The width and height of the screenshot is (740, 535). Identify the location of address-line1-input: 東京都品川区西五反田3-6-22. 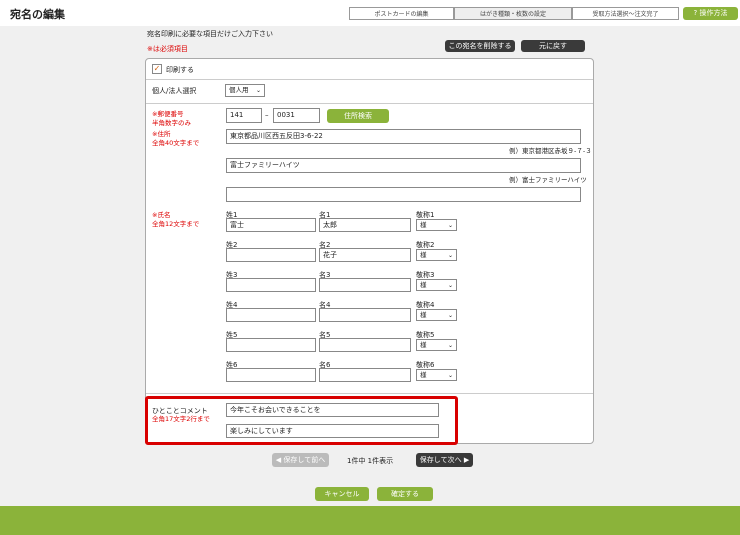
(403, 136).